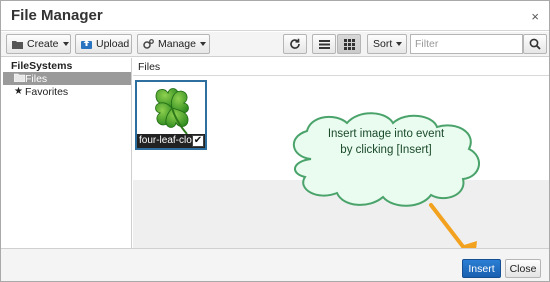 This screenshot has width=550, height=282. I want to click on file-tile: four-leaf-clo ✔, so click(171, 115).